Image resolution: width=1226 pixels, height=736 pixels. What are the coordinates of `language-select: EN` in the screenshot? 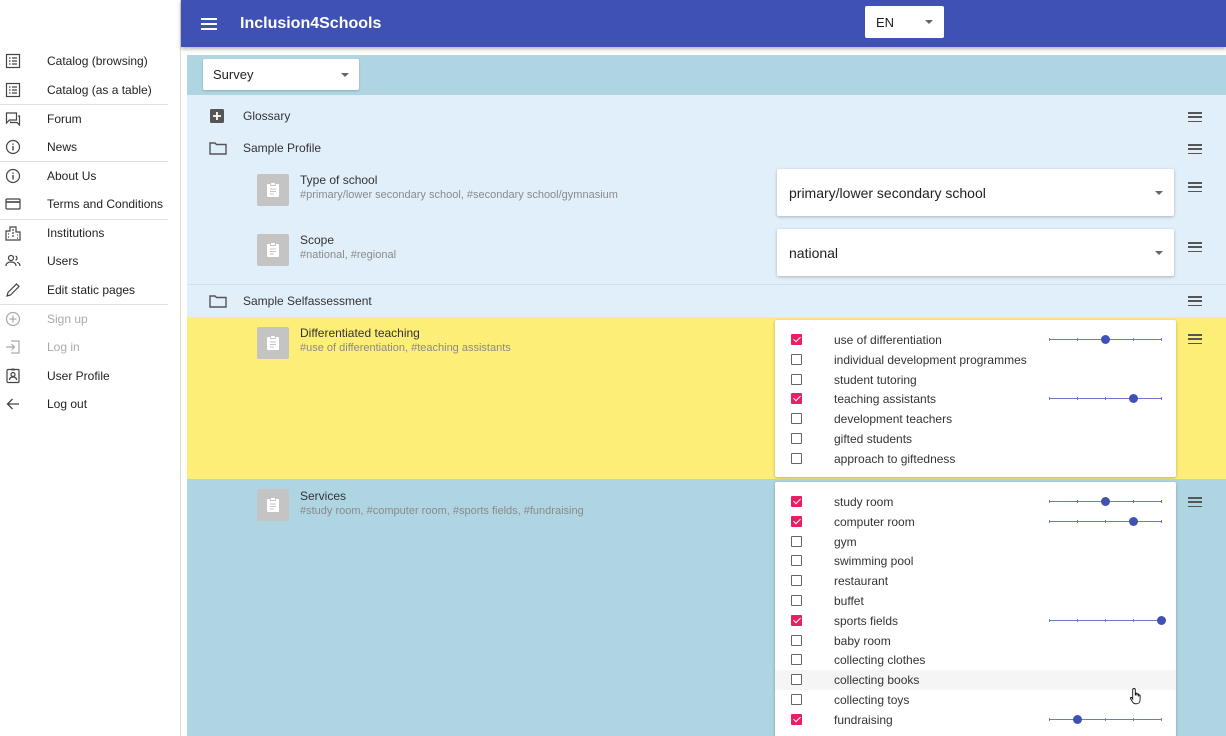 It's located at (904, 22).